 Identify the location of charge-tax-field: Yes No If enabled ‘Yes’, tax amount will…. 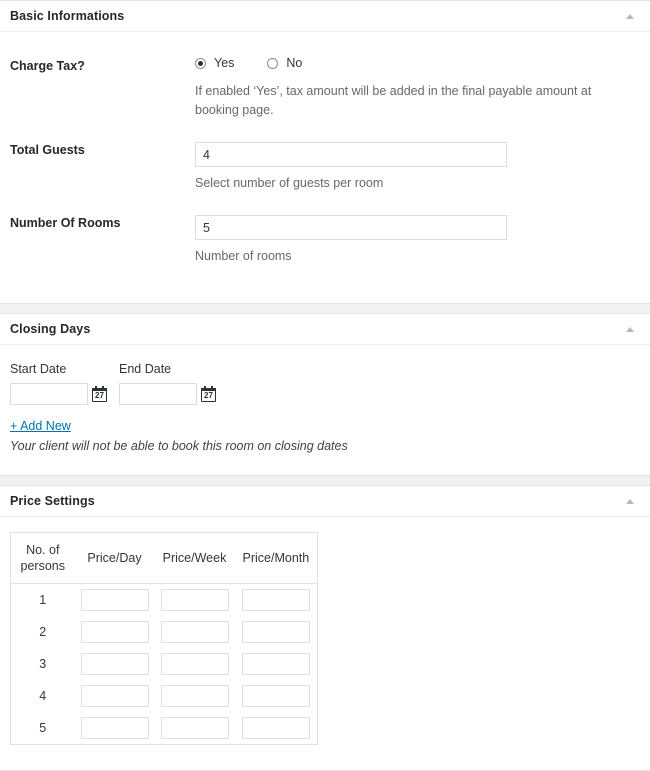
(416, 87).